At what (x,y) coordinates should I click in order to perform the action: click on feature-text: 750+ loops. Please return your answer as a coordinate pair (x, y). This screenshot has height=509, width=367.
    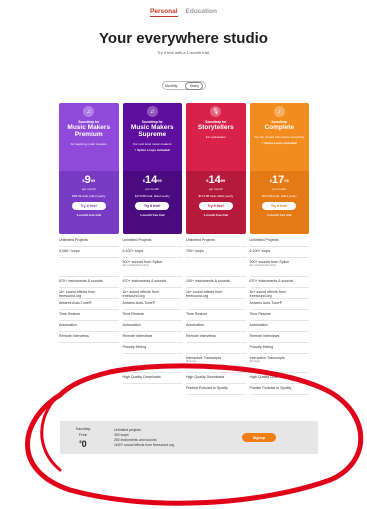
    Looking at the image, I should click on (195, 251).